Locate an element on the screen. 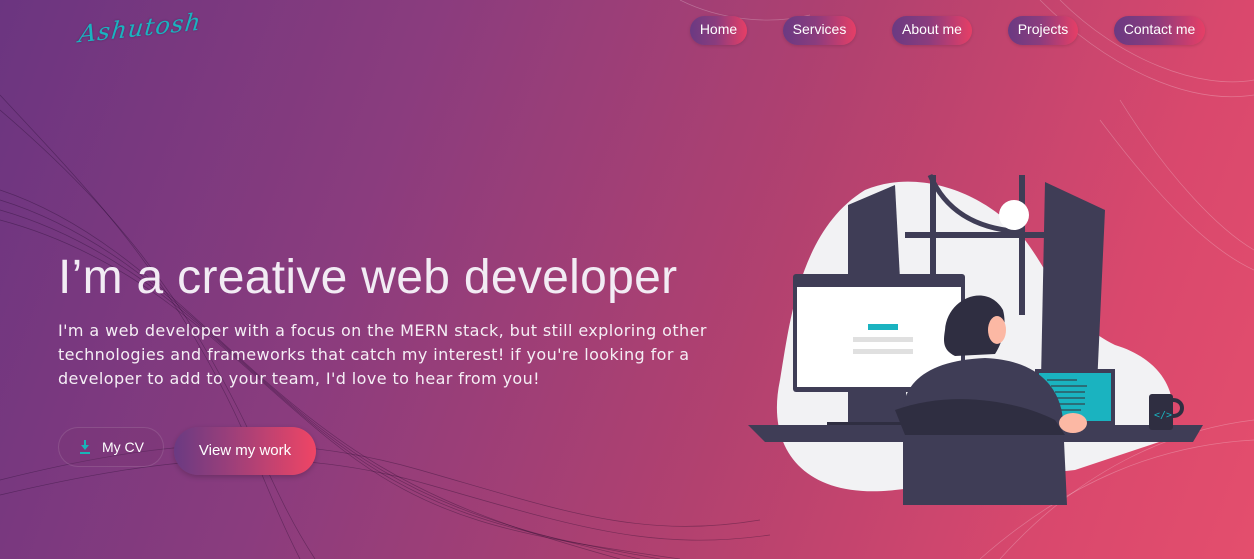  nav-about-me: About me is located at coordinates (932, 30).